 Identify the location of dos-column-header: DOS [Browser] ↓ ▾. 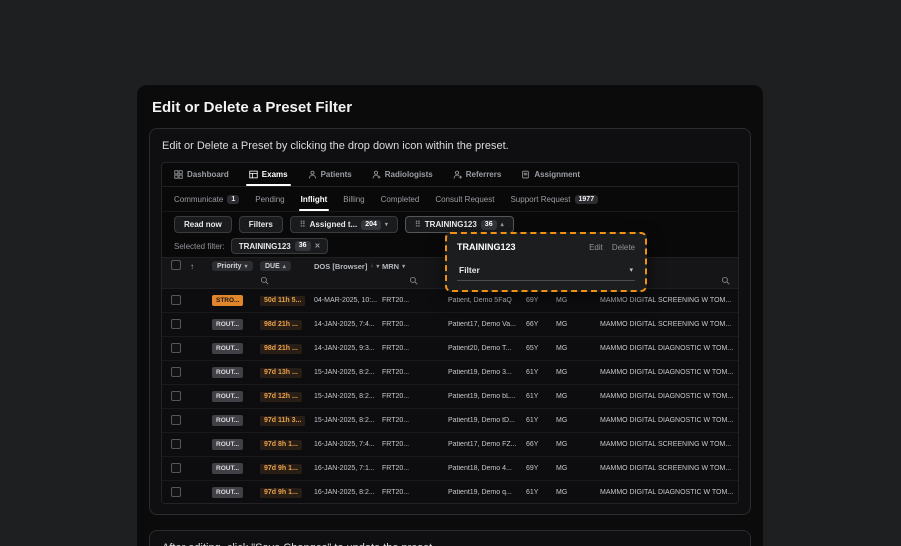
(348, 266).